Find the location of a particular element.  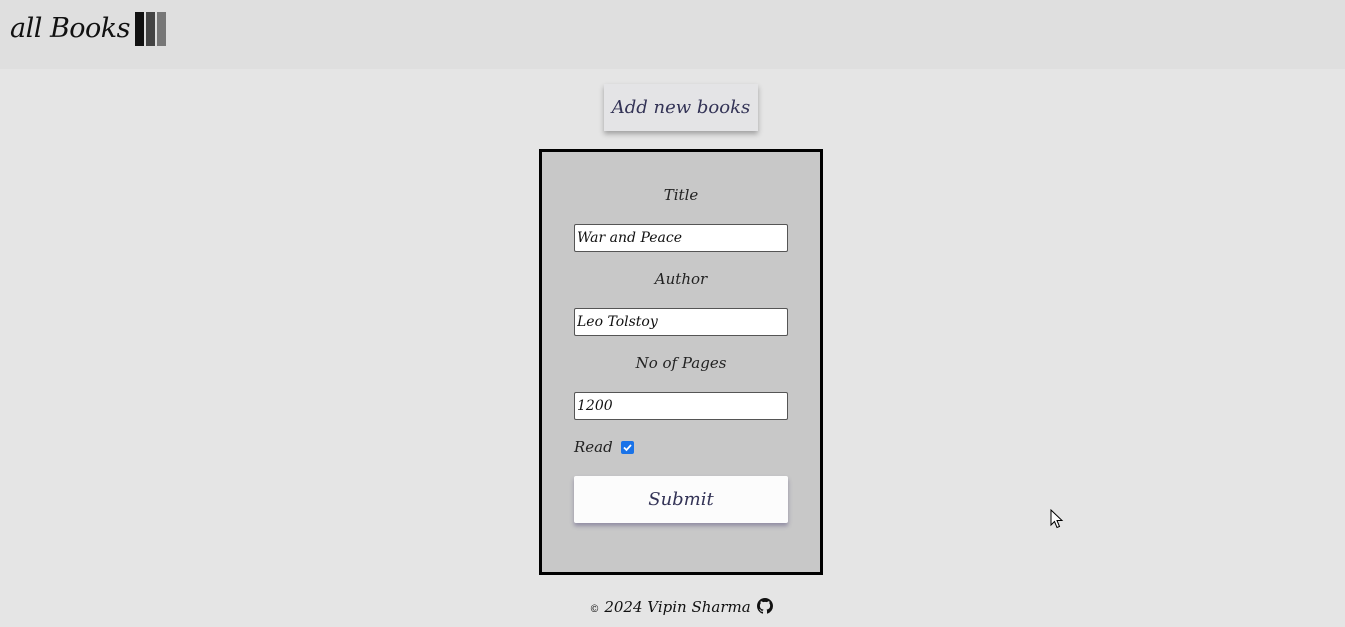

title-input is located at coordinates (681, 238).